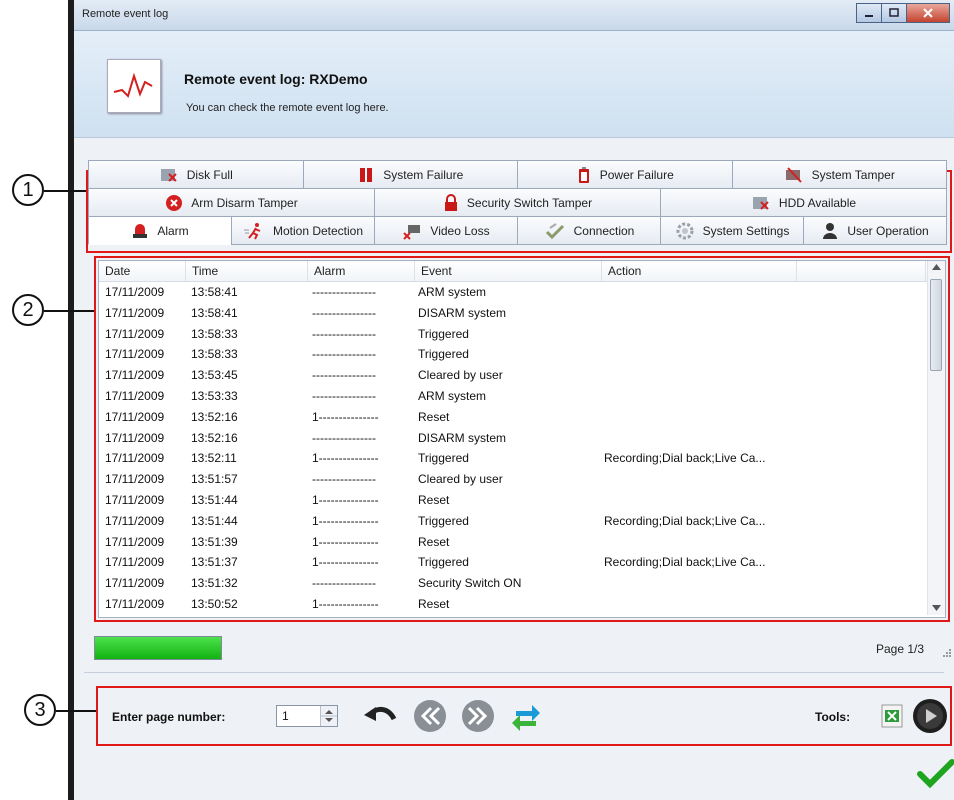 The height and width of the screenshot is (800, 954). Describe the element at coordinates (142, 271) in the screenshot. I see `column-header-date: Date` at that location.